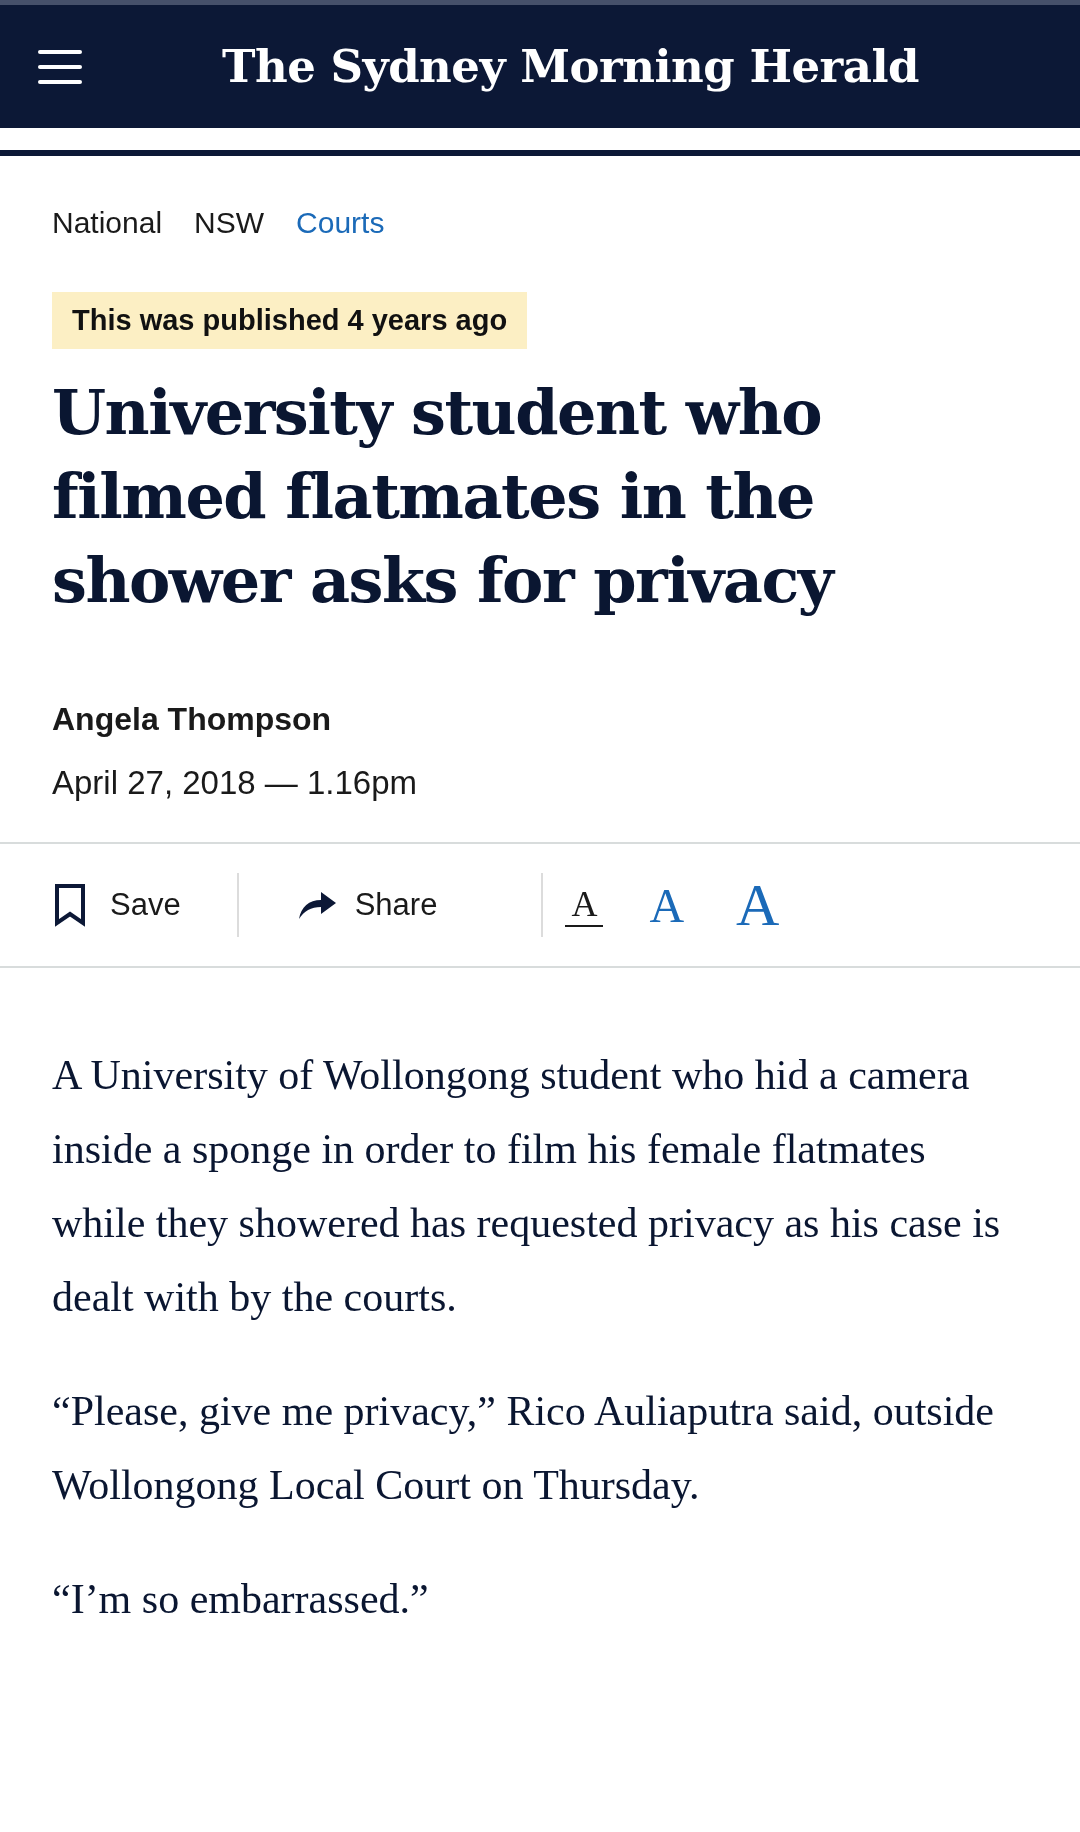 The width and height of the screenshot is (1080, 1832). What do you see at coordinates (117, 905) in the screenshot?
I see `save-button: Save` at bounding box center [117, 905].